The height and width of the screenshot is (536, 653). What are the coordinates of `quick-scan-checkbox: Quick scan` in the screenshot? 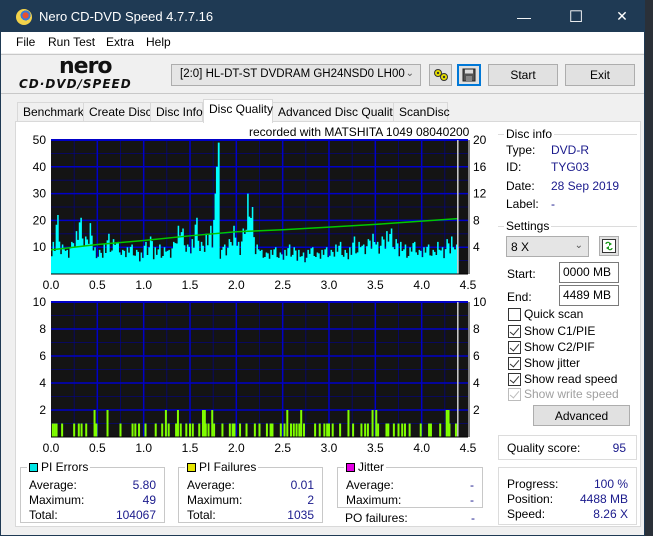 It's located at (545, 314).